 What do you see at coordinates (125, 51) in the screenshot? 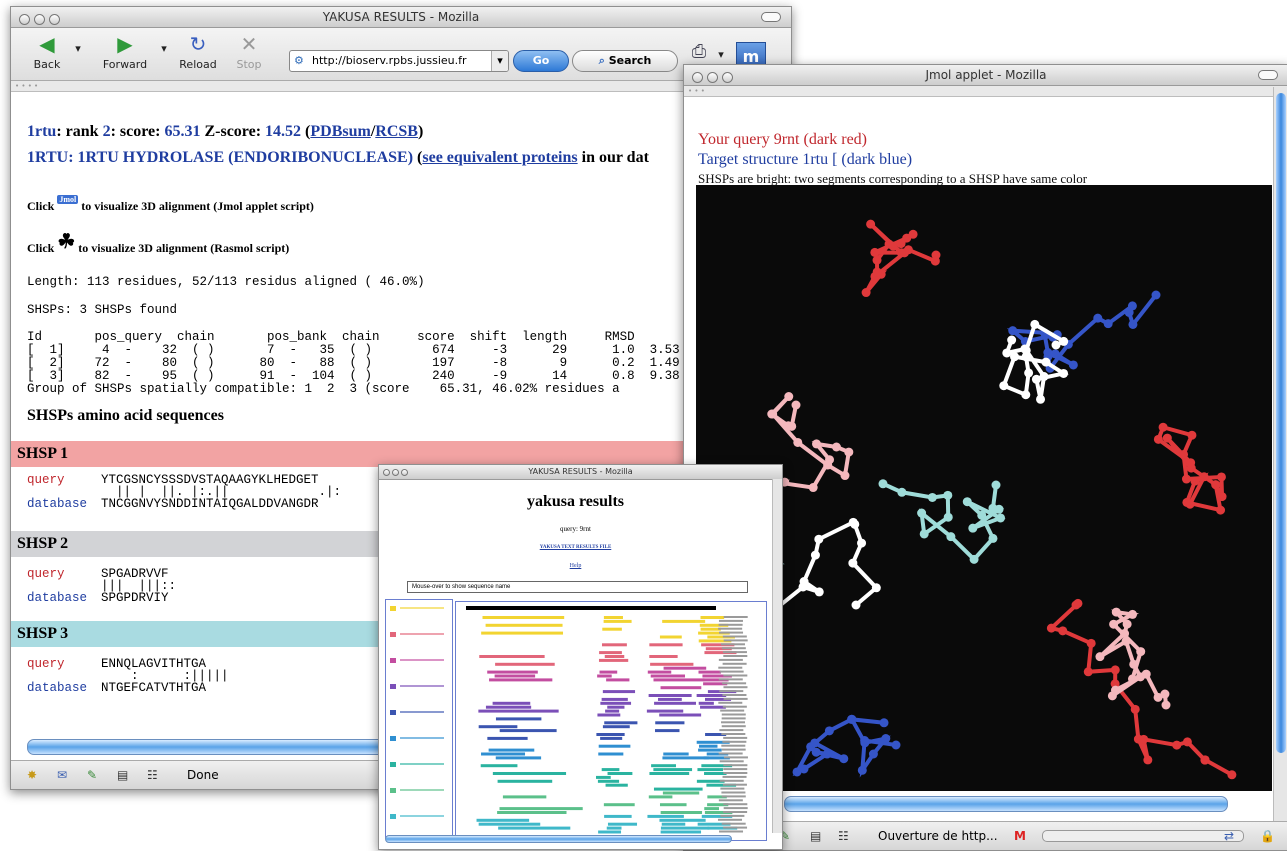
I see `forward-button: ▶ Forward` at bounding box center [125, 51].